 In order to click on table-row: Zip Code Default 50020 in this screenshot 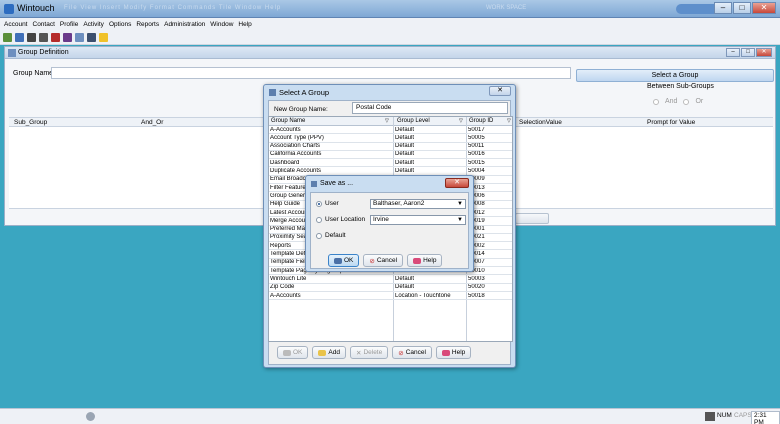, I will do `click(390, 288)`.